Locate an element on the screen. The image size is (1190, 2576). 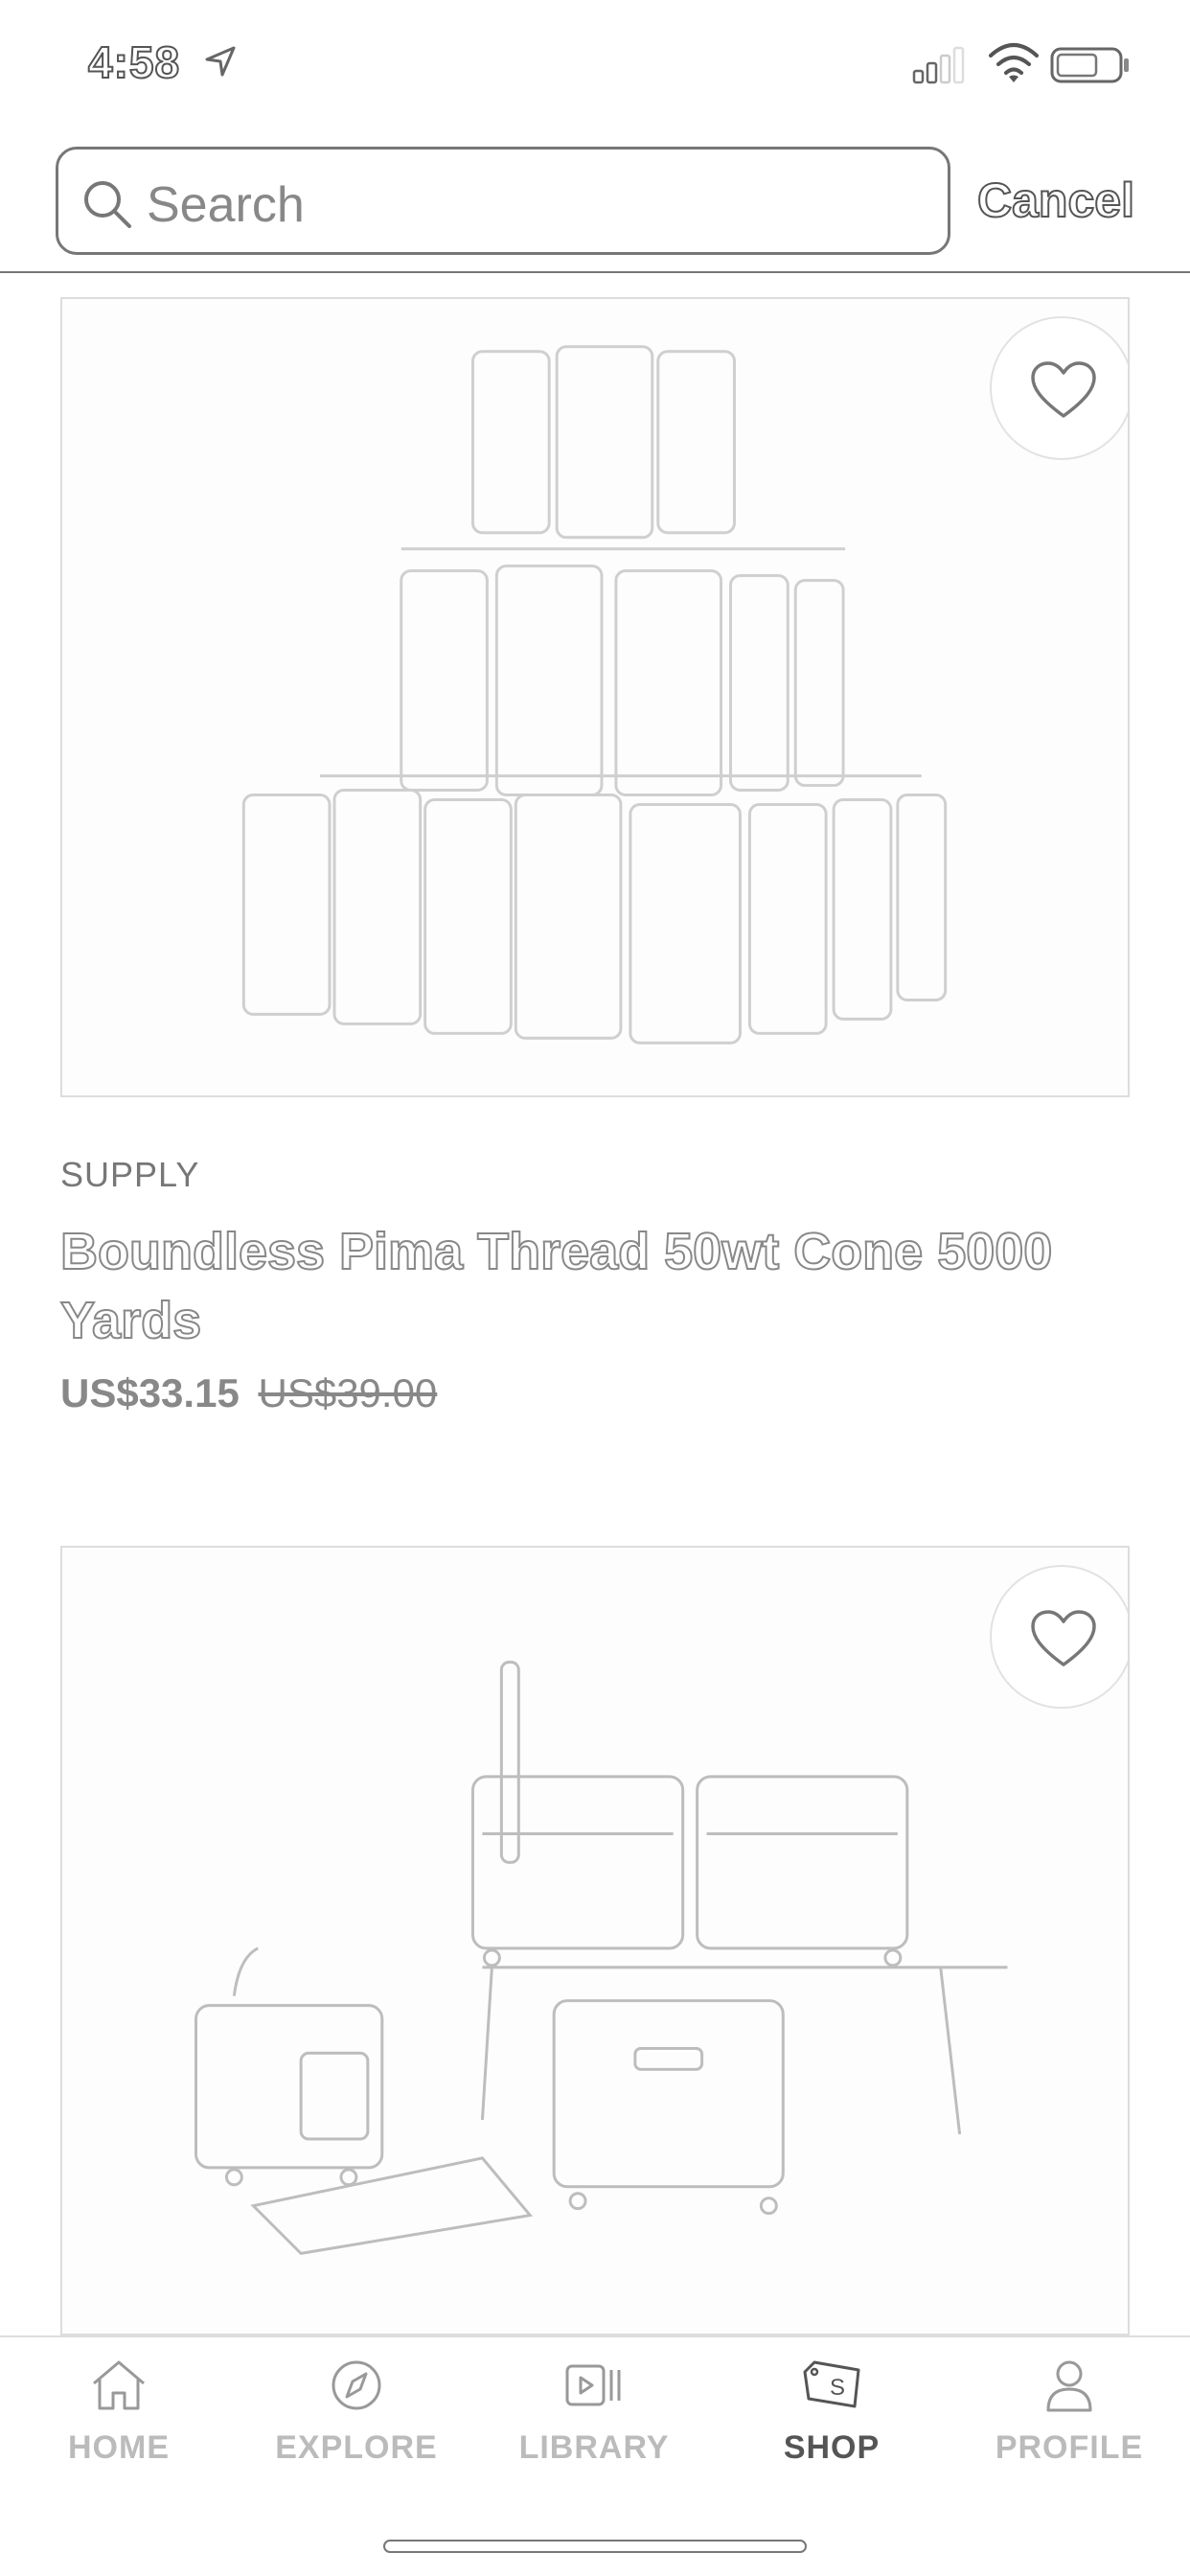
tab-label: EXPLORE is located at coordinates (357, 2447).